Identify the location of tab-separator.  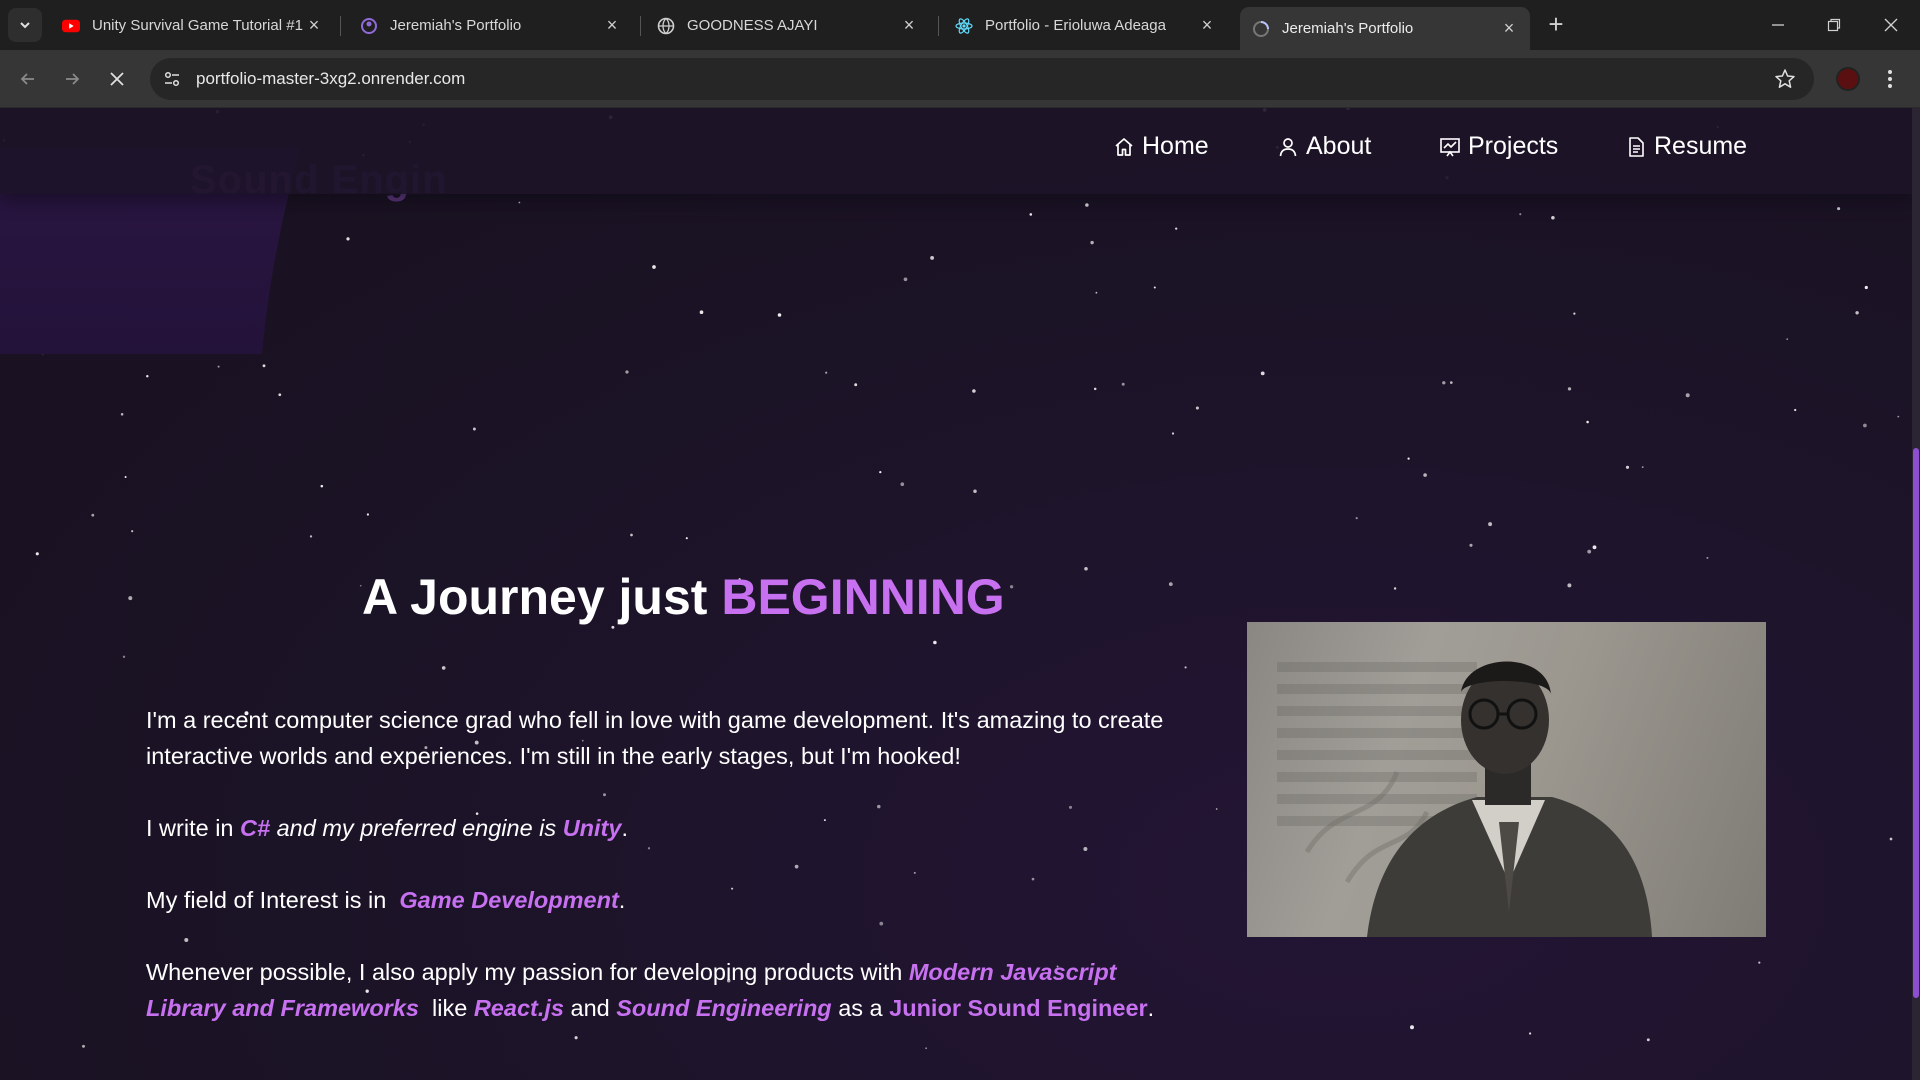
(938, 26).